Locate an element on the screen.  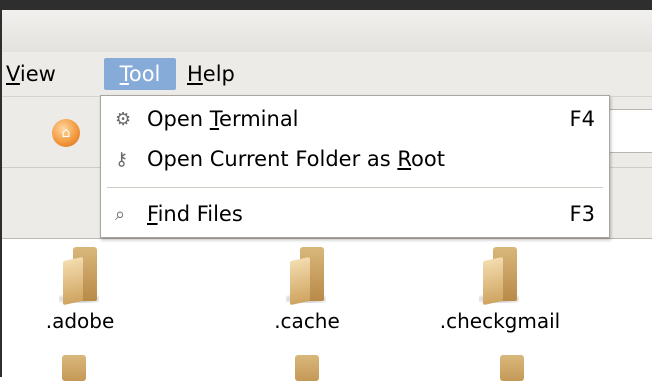
menu-item-open-as-root: ⚷ Open Current Folder as Root is located at coordinates (355, 159).